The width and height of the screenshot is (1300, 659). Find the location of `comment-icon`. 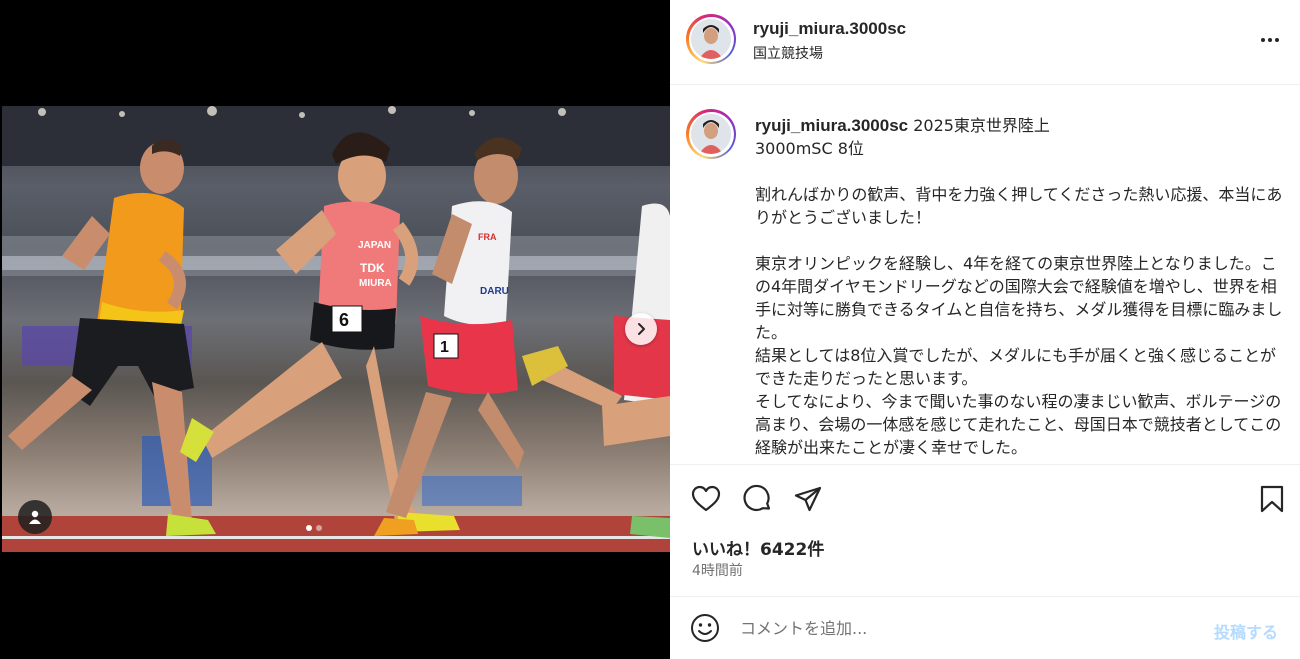

comment-icon is located at coordinates (757, 498).